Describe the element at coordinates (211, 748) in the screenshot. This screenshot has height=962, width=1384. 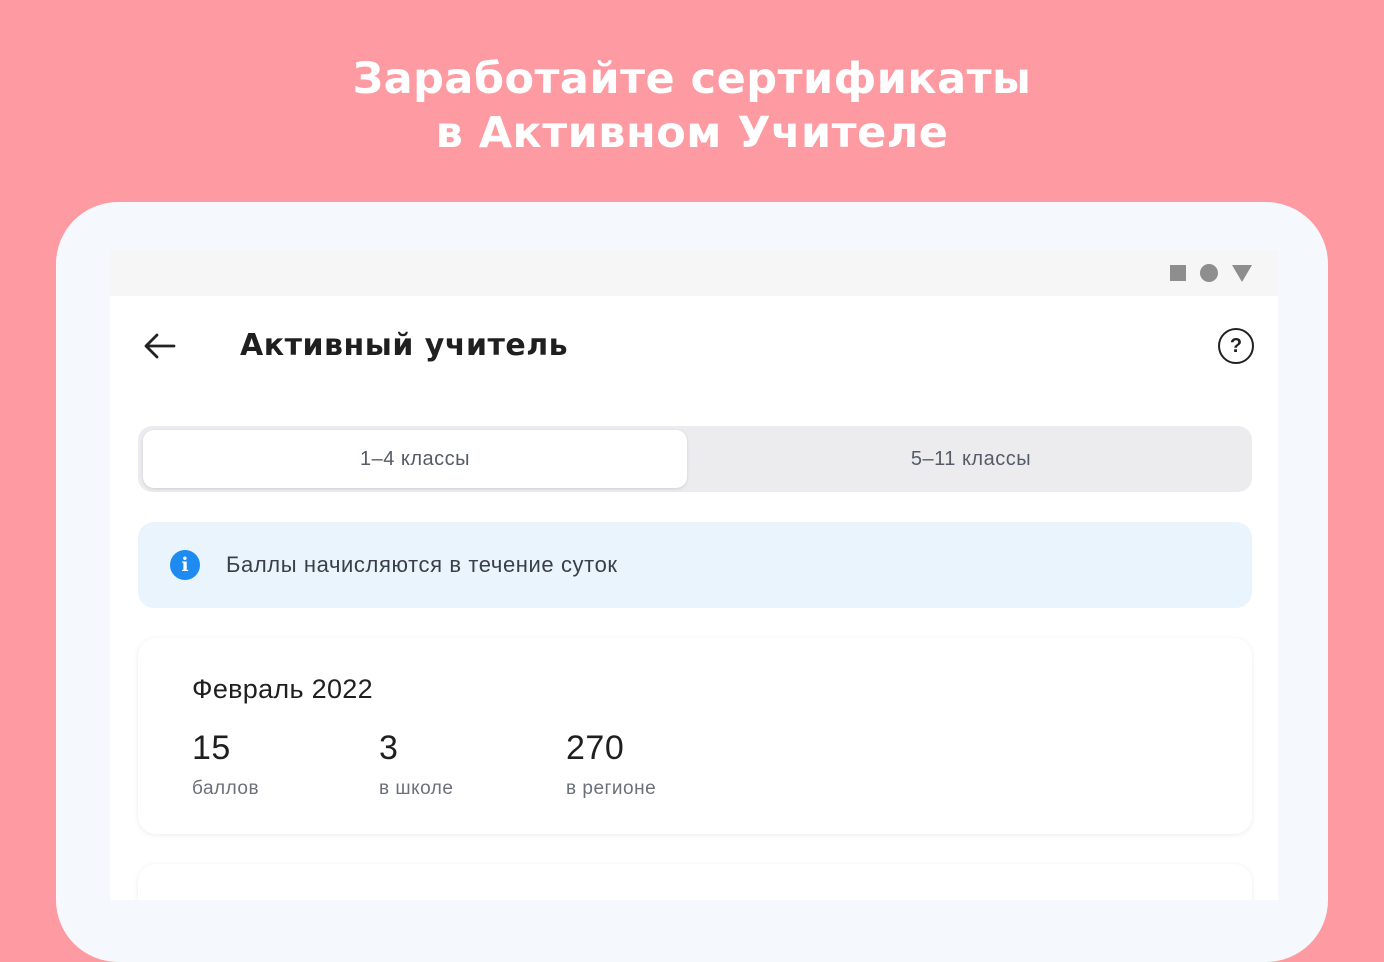
I see `stat-value: 15` at that location.